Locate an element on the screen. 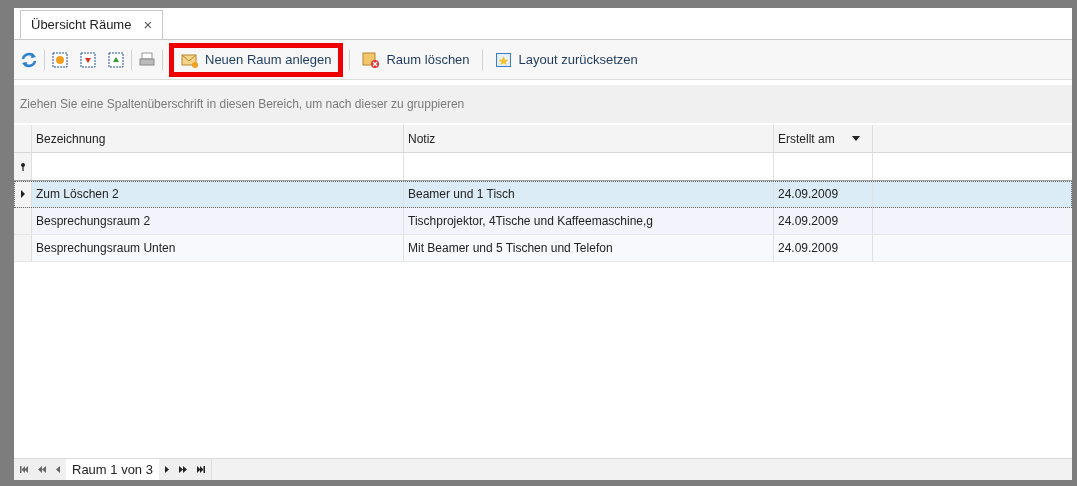  row-indicator is located at coordinates (23, 194).